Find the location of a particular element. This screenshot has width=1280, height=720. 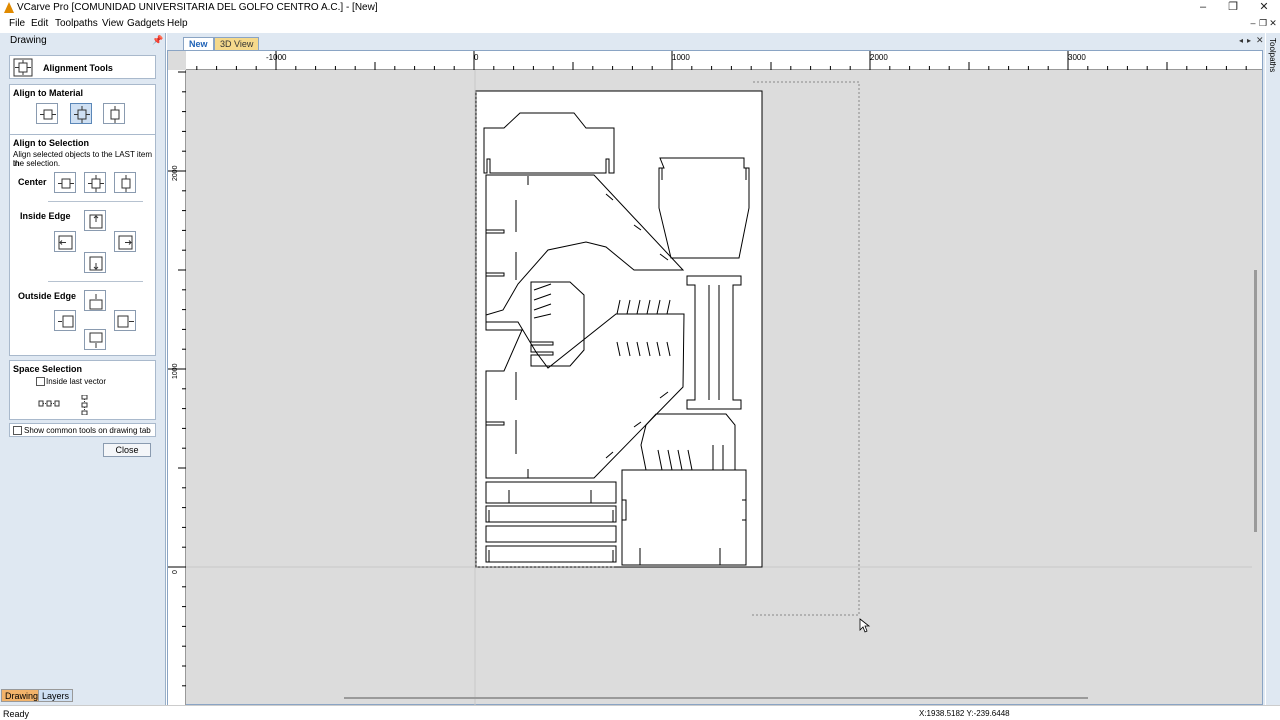

horizontal-scrollbar is located at coordinates (716, 698).